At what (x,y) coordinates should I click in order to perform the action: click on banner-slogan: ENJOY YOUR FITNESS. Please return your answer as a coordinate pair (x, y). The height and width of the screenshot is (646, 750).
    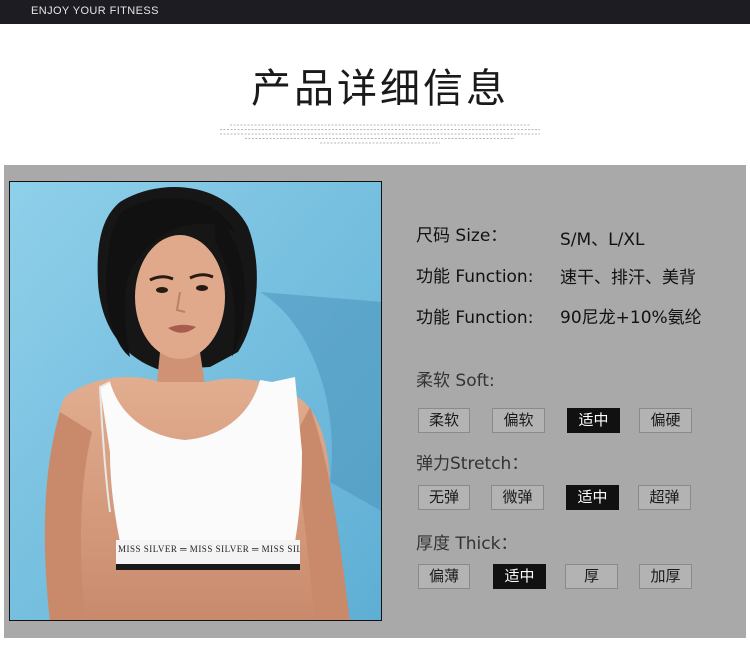
    Looking at the image, I should click on (95, 11).